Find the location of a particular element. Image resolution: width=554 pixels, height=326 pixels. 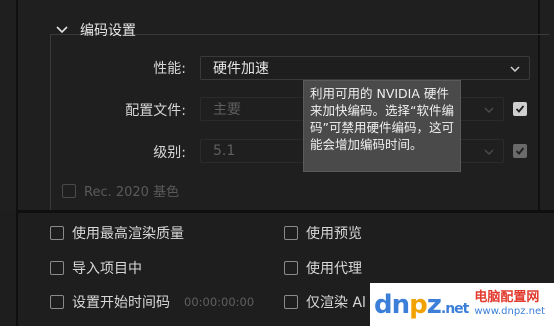

max-render-quality-option: 使用最高渲染质量 is located at coordinates (117, 233).